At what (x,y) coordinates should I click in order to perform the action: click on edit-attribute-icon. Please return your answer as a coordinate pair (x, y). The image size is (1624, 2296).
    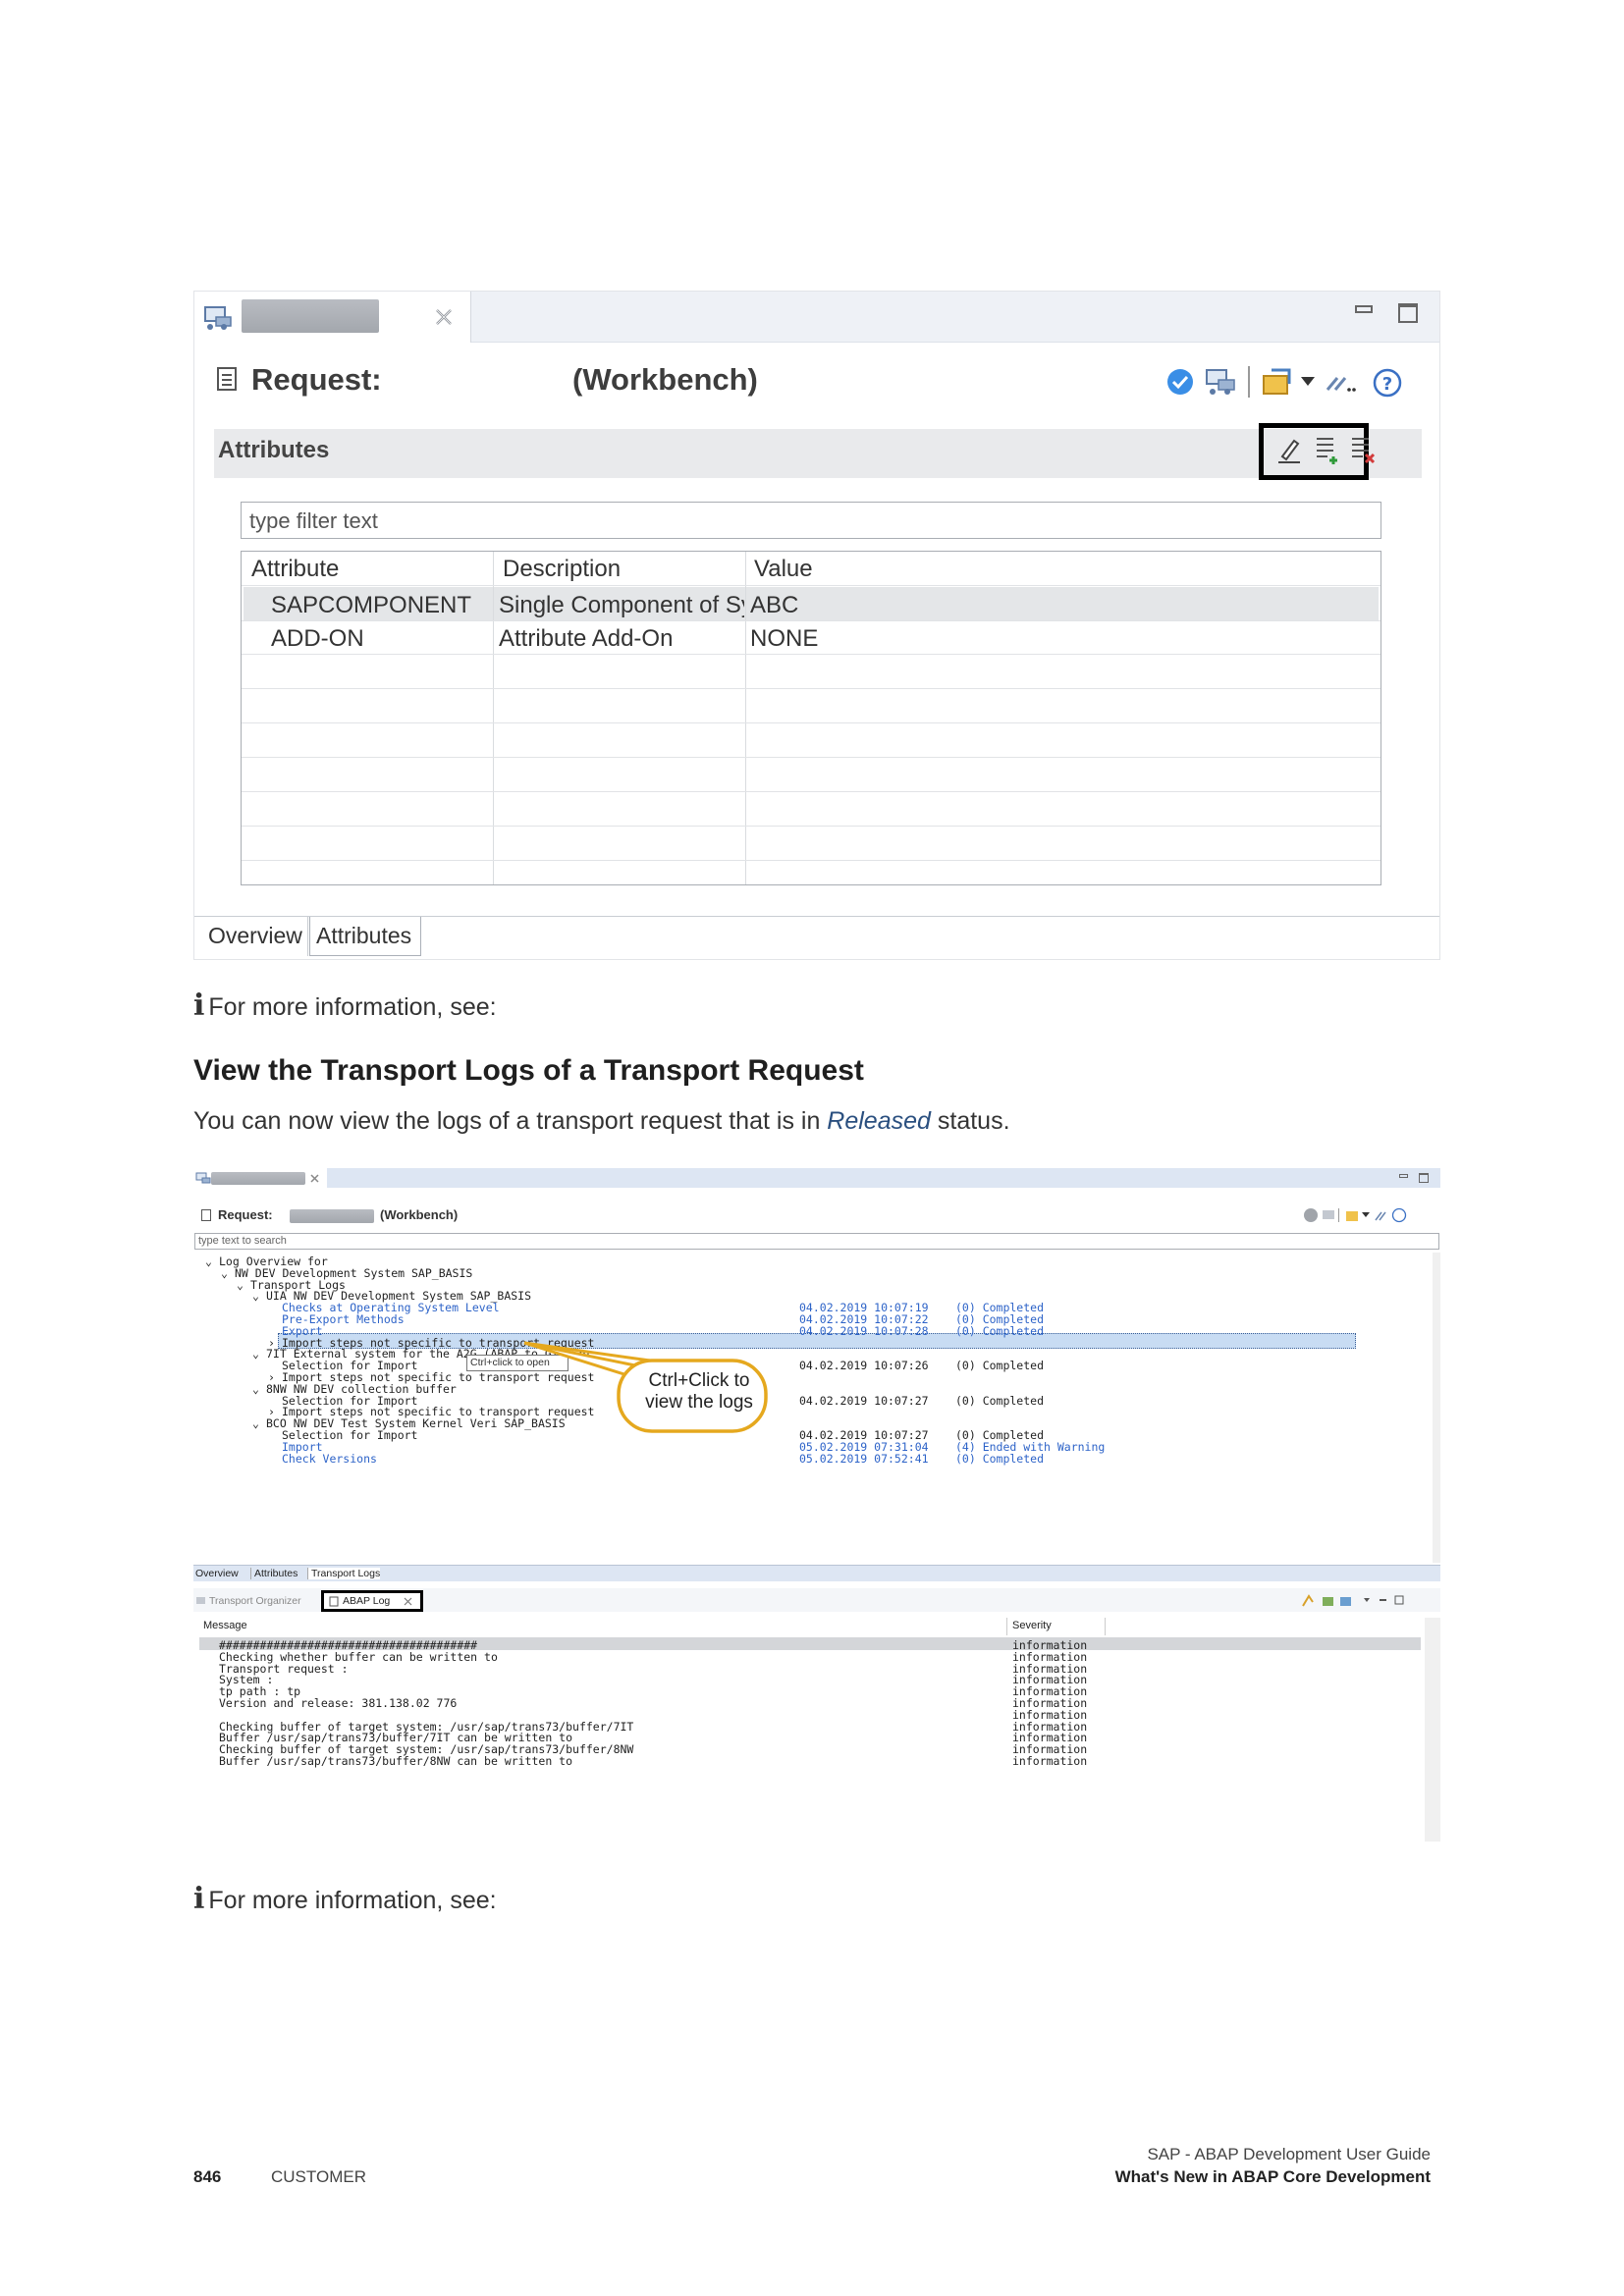
    Looking at the image, I should click on (1289, 450).